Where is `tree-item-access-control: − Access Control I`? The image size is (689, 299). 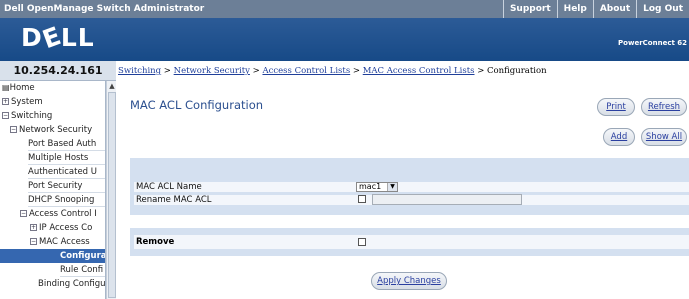
tree-item-access-control: − Access Control I is located at coordinates (58, 214).